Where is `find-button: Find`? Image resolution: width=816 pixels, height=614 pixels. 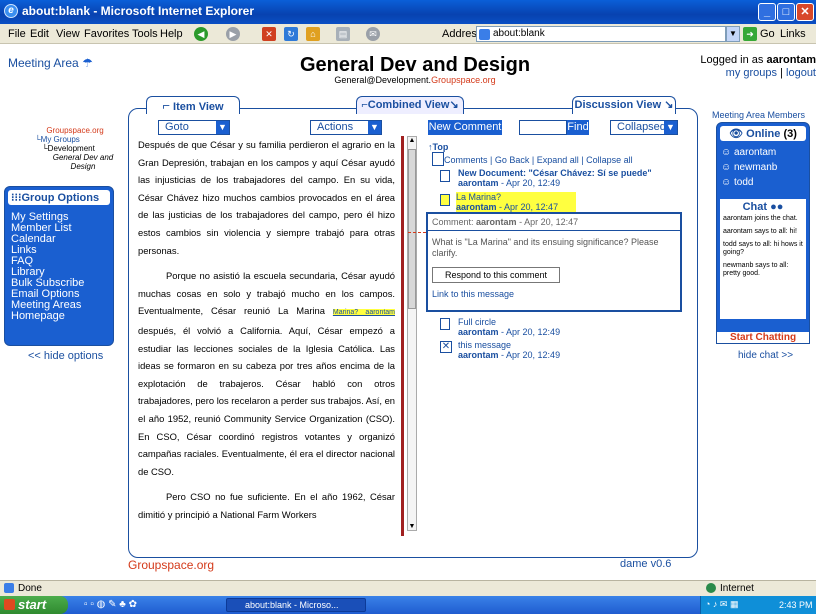 find-button: Find is located at coordinates (578, 127).